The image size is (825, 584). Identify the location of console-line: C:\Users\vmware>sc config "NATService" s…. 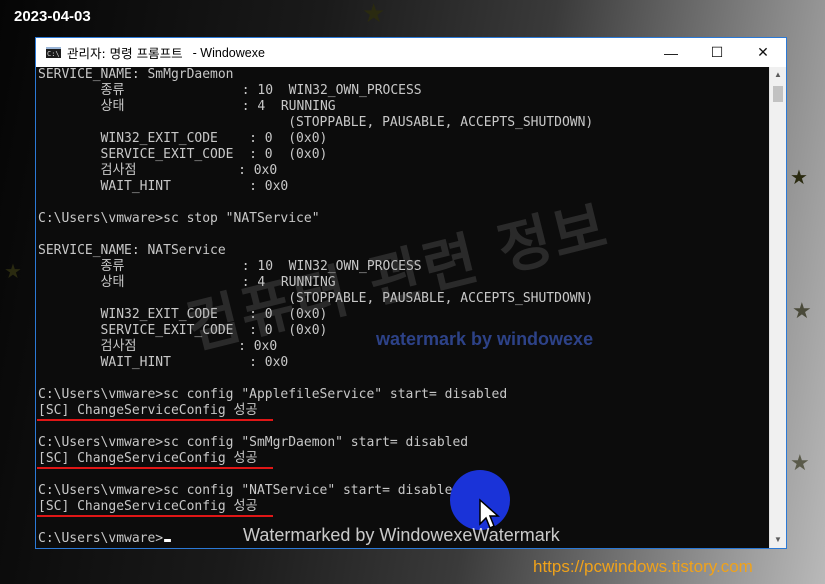
(249, 490).